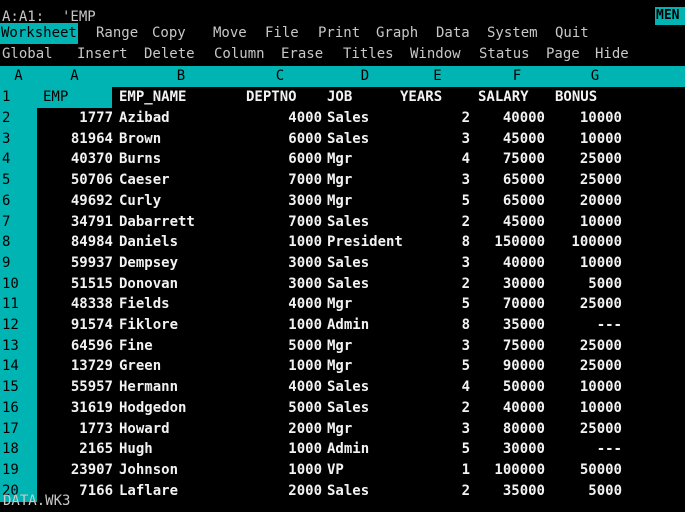  Describe the element at coordinates (339, 97) in the screenshot. I see `header-cell-job: JOB` at that location.